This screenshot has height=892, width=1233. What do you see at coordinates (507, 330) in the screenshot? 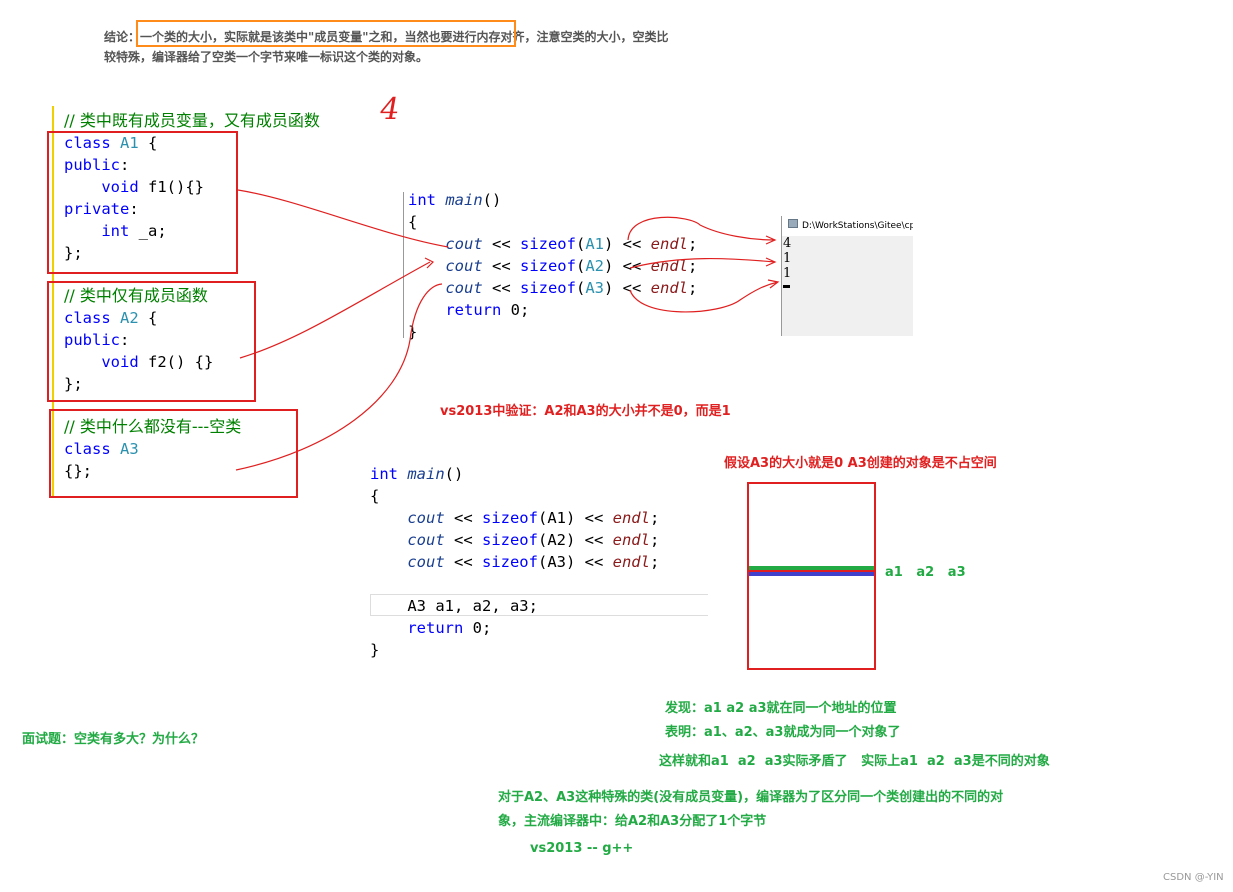
I see `annotation-arrows` at bounding box center [507, 330].